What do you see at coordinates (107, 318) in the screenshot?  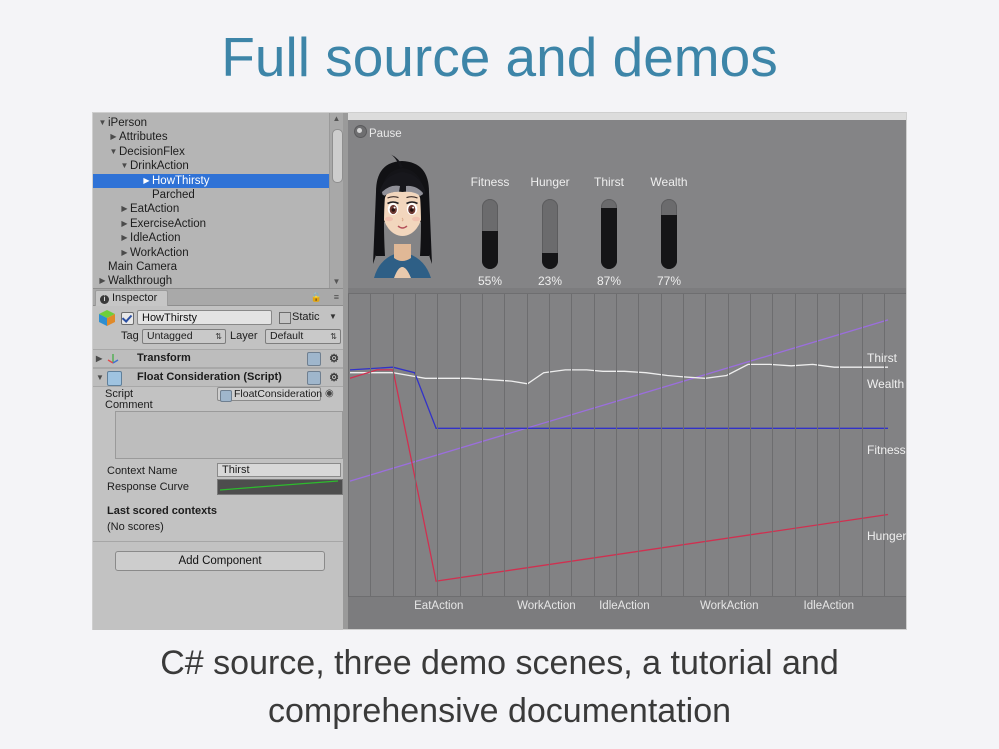 I see `gameobject-icon` at bounding box center [107, 318].